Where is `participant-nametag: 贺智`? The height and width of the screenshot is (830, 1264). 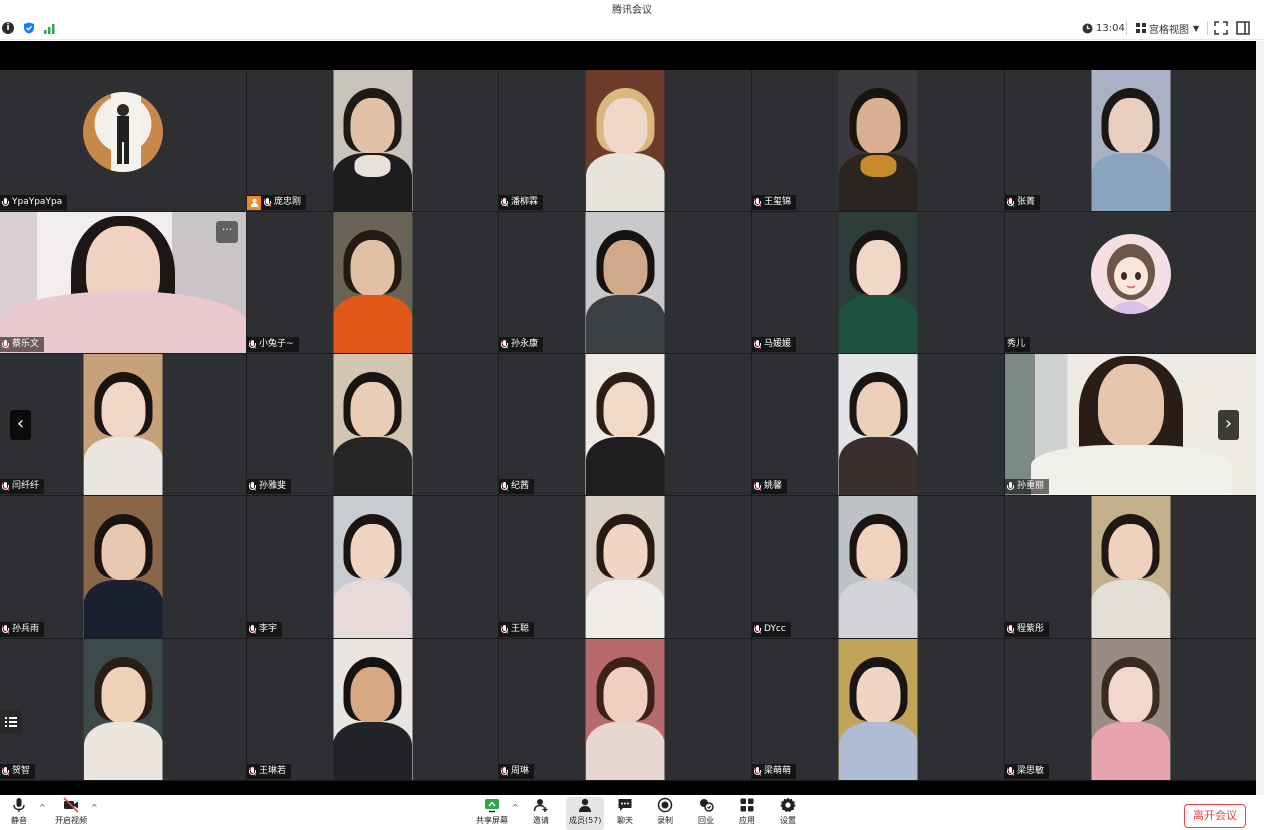 participant-nametag: 贺智 is located at coordinates (18, 771).